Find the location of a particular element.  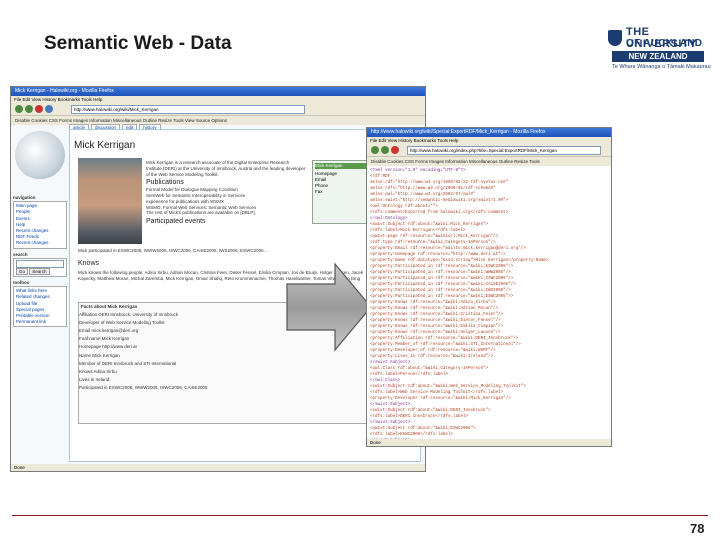

fact-row: Lives in Ireland is located at coordinates (94, 379).